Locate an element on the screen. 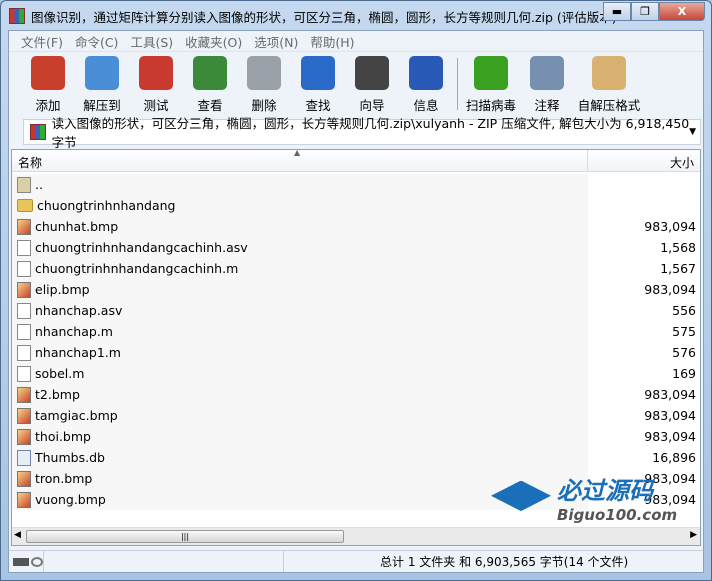 The height and width of the screenshot is (581, 712). file-name: .. is located at coordinates (39, 184).